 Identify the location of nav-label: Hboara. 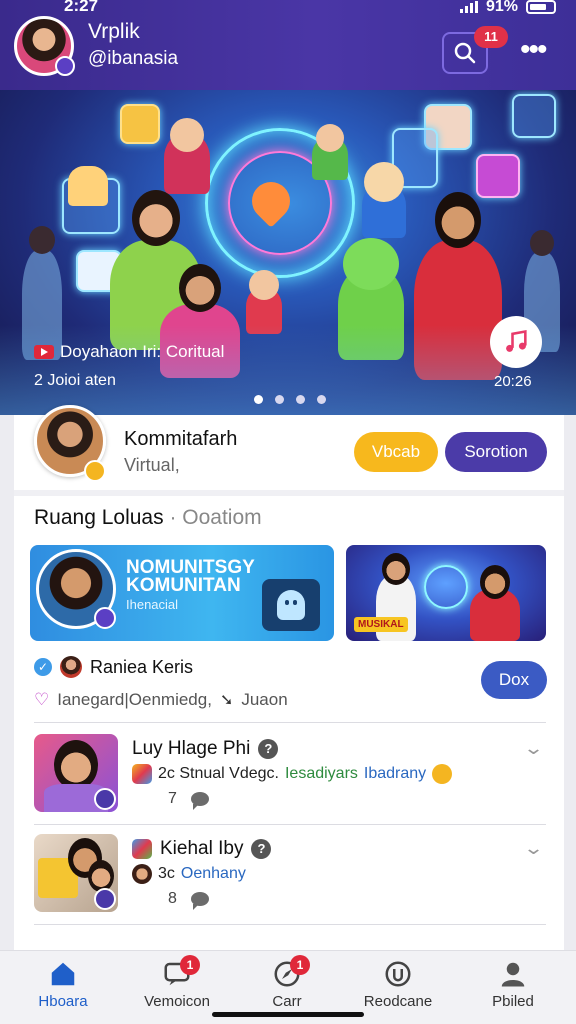
(63, 1001).